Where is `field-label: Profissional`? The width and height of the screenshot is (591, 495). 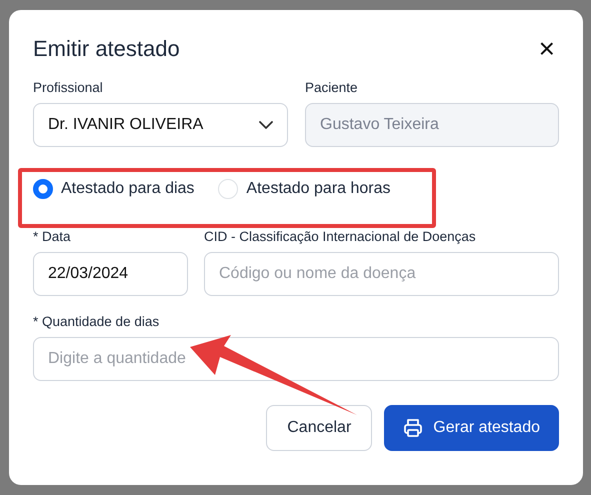 field-label: Profissional is located at coordinates (68, 88).